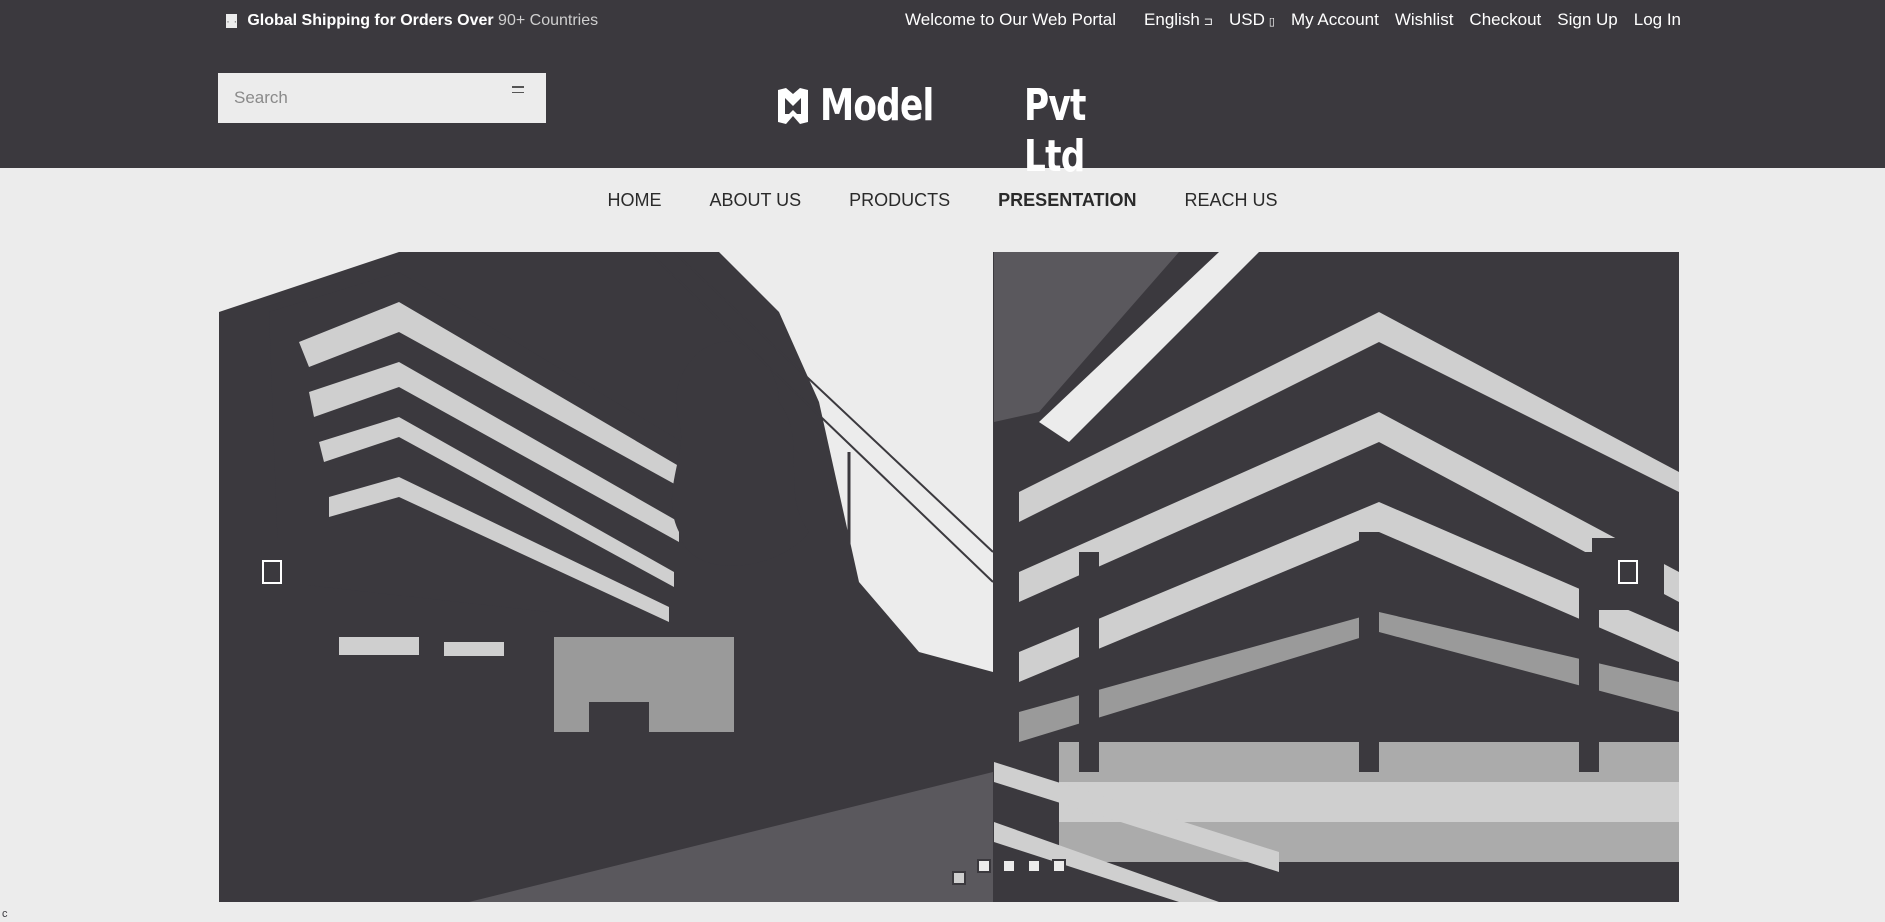  I want to click on language-label: English, so click(1172, 19).